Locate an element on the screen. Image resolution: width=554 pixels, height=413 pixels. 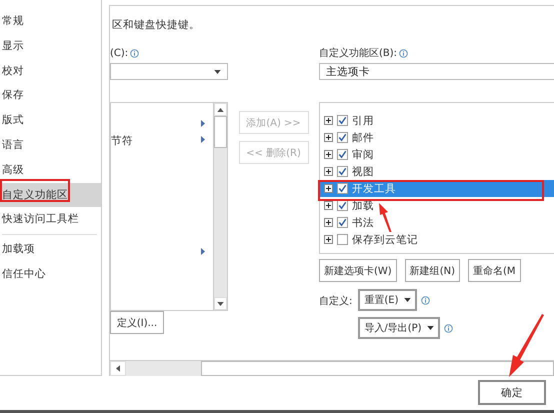
sidebar-item: 保存 is located at coordinates (50, 95).